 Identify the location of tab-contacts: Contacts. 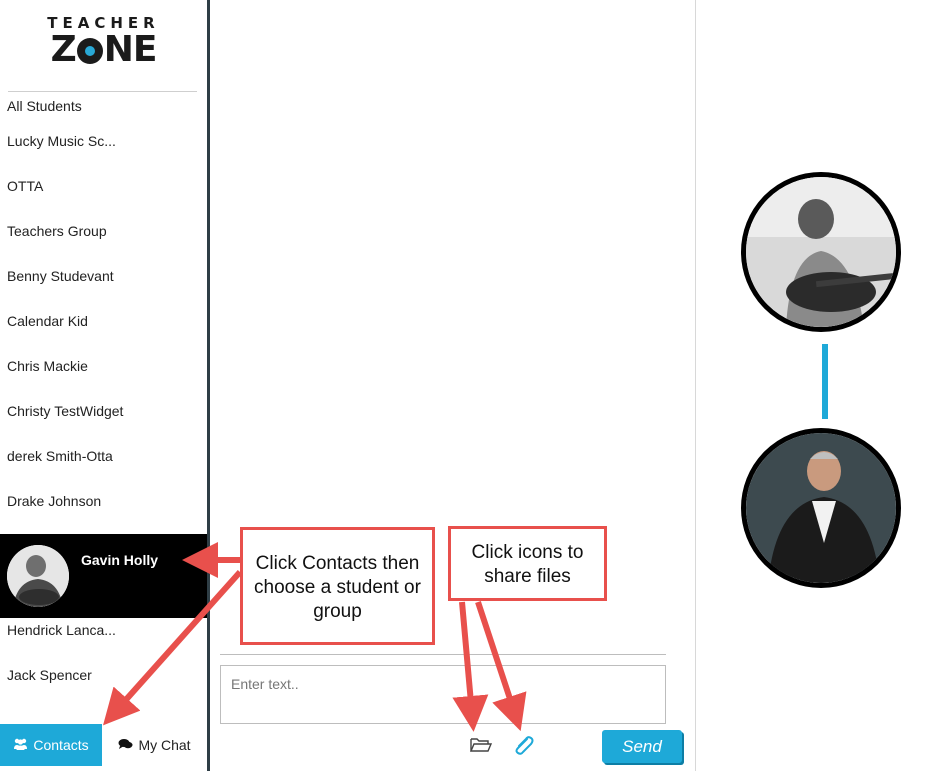
(51, 745).